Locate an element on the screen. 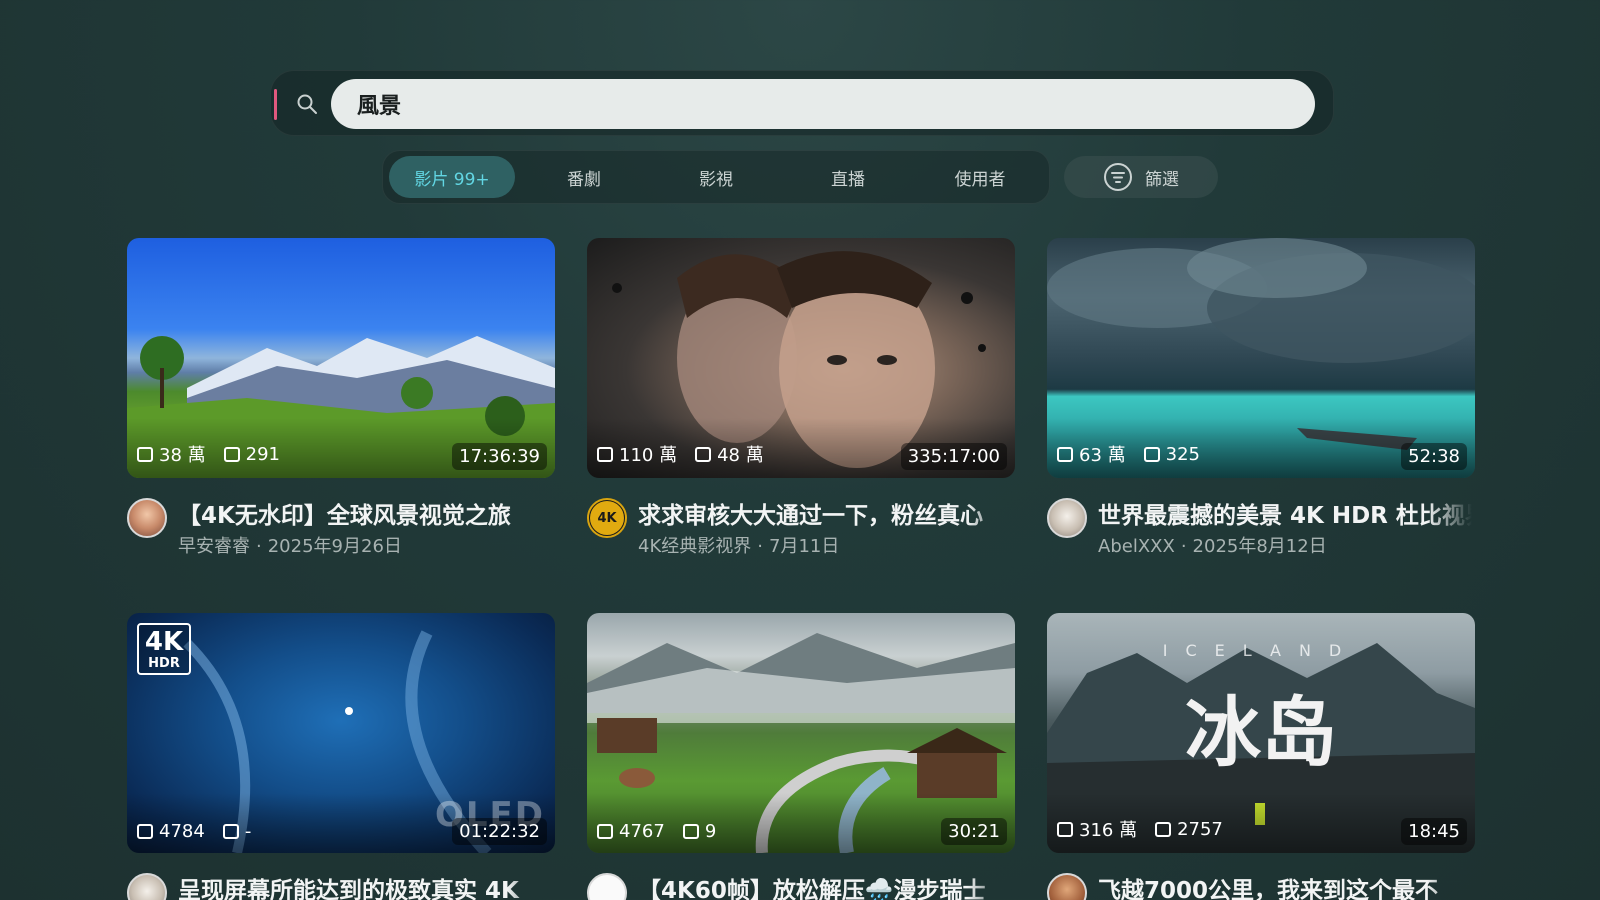  filter-label: 篩選 is located at coordinates (1162, 179).